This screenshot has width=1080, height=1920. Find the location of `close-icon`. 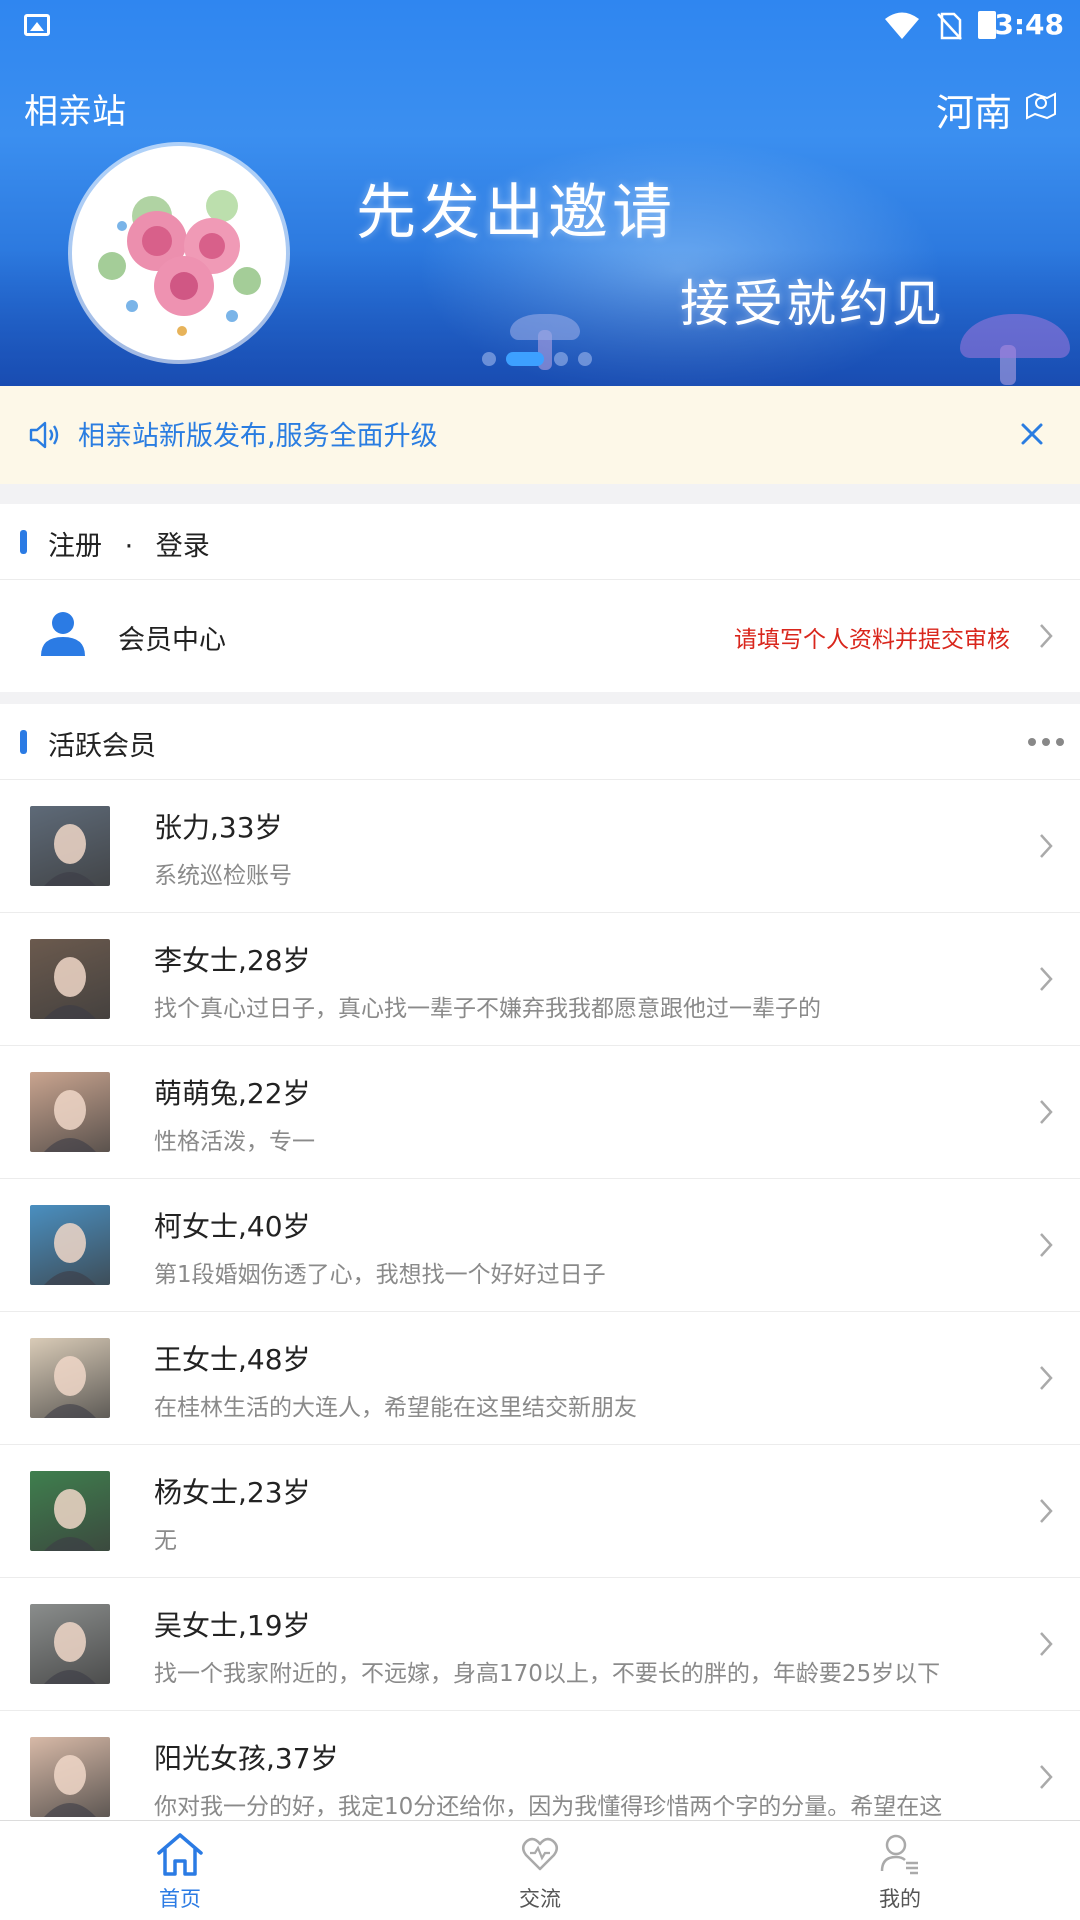

close-icon is located at coordinates (1032, 434).